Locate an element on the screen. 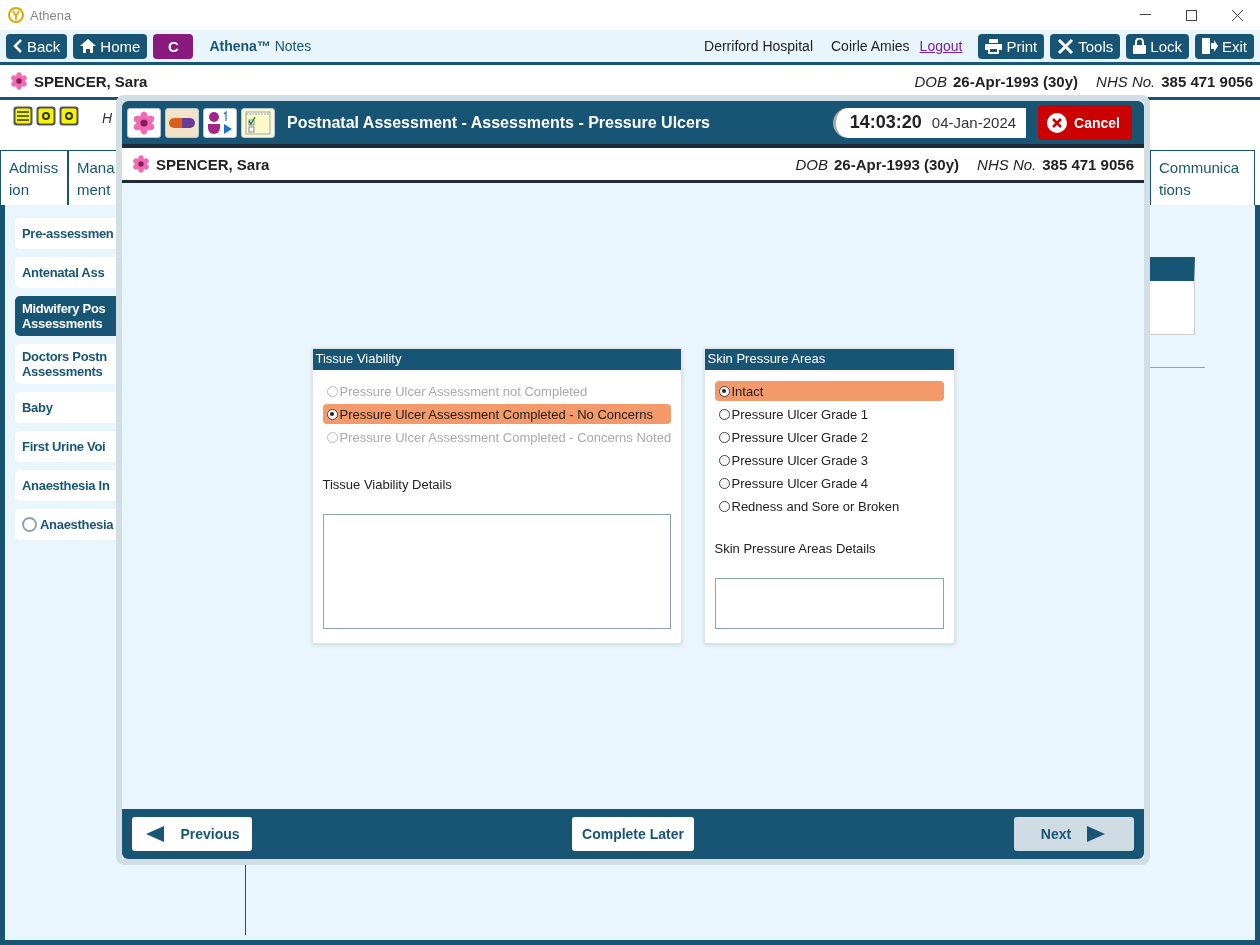  radio-option: Pressure Ulcer Grade 2 is located at coordinates (829, 437).